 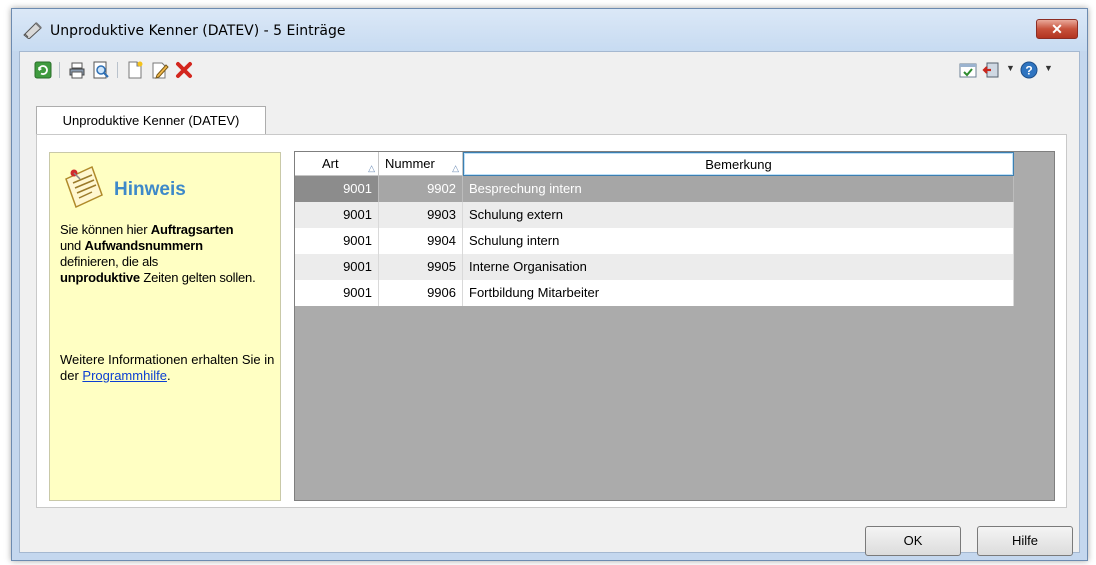 I want to click on column-header-bemerkung: Bemerkung, so click(x=738, y=164).